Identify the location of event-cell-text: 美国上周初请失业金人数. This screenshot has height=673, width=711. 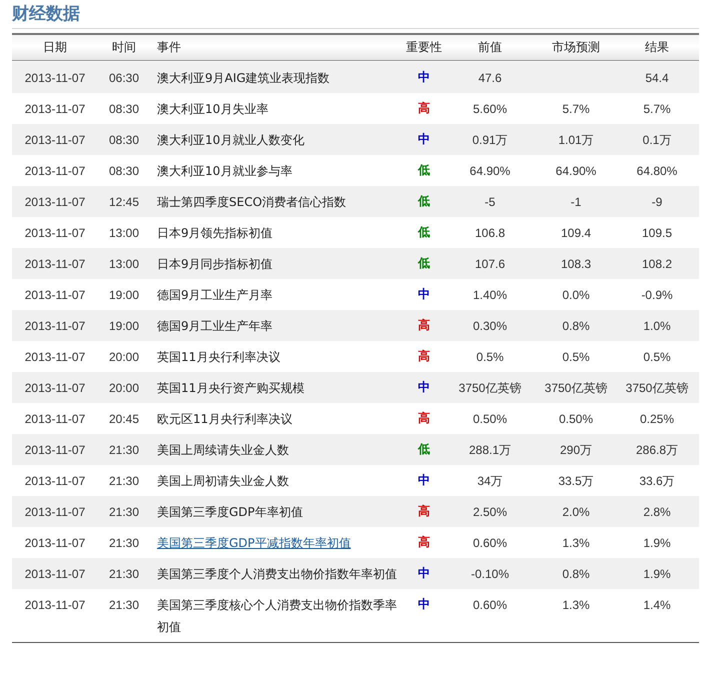
(223, 481).